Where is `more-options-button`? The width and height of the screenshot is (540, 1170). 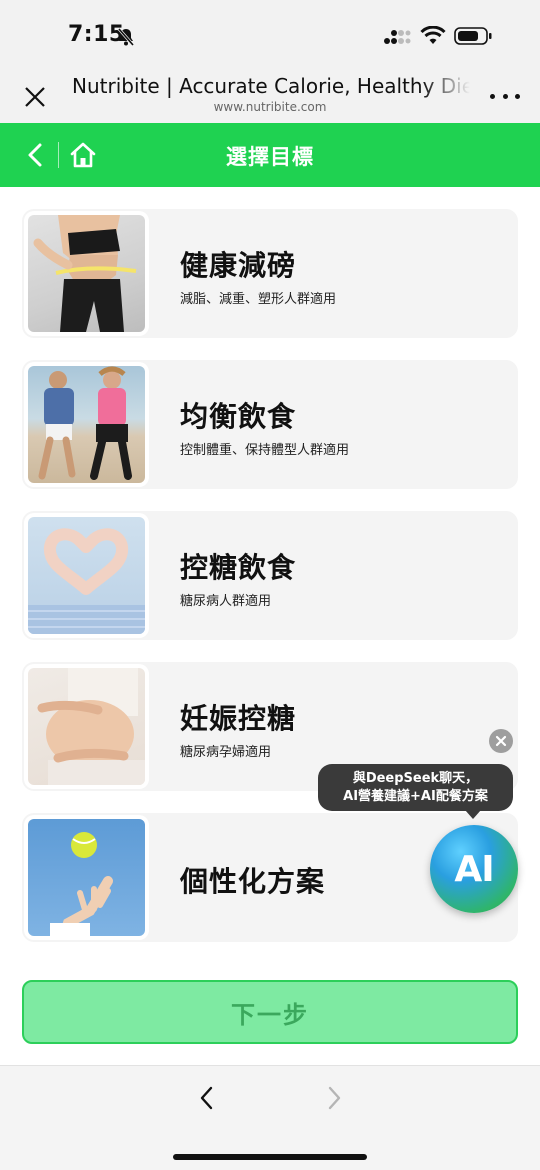 more-options-button is located at coordinates (505, 96).